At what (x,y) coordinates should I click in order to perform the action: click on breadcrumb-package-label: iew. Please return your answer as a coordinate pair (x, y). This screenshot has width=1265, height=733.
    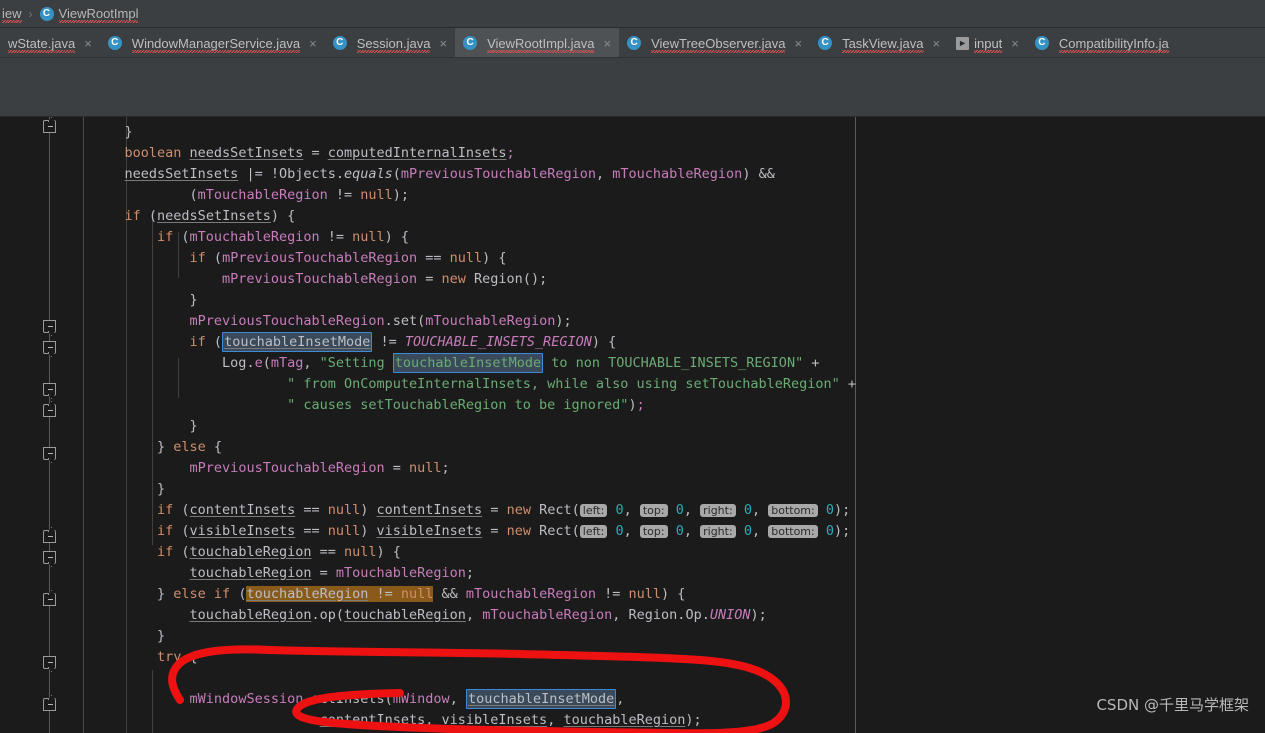
    Looking at the image, I should click on (12, 14).